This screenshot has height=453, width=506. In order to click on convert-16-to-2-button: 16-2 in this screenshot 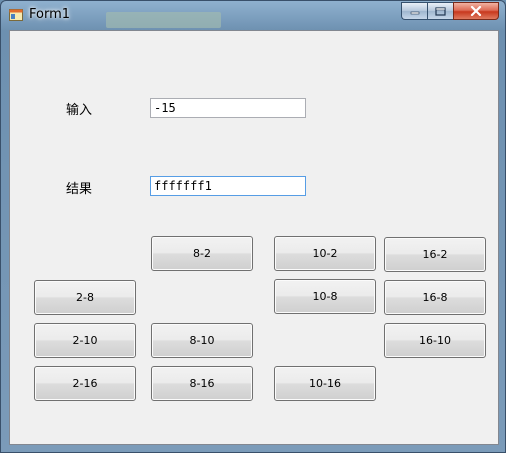, I will do `click(435, 254)`.